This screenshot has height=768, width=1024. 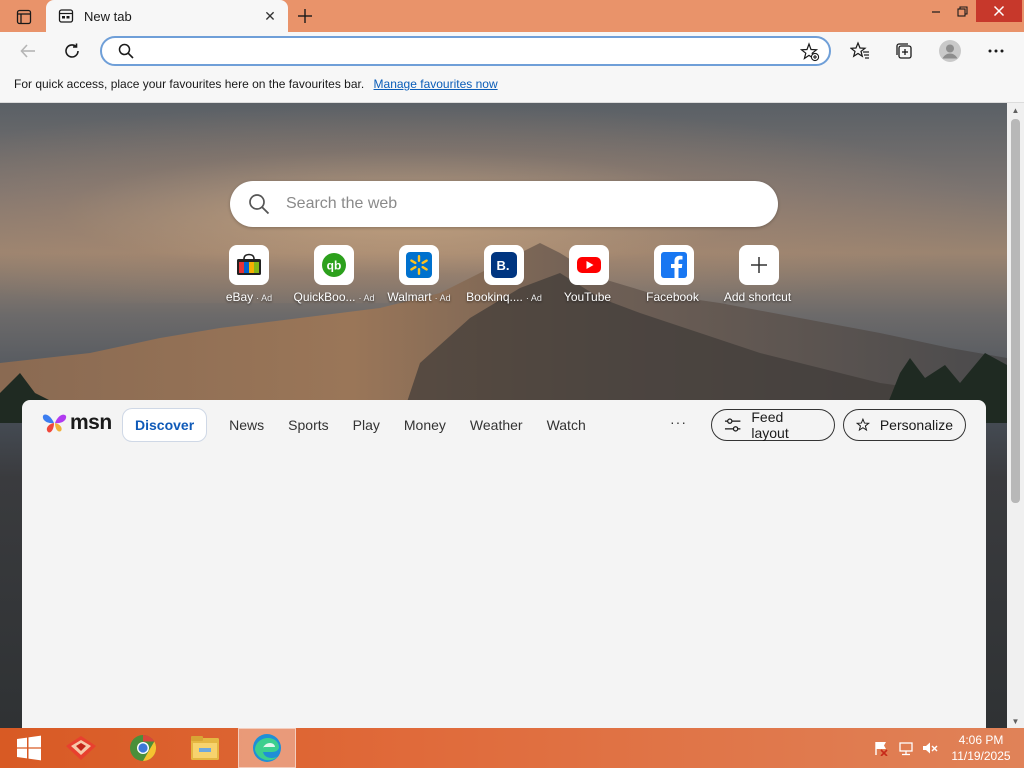 What do you see at coordinates (916, 425) in the screenshot?
I see `personalize-label: Personalize` at bounding box center [916, 425].